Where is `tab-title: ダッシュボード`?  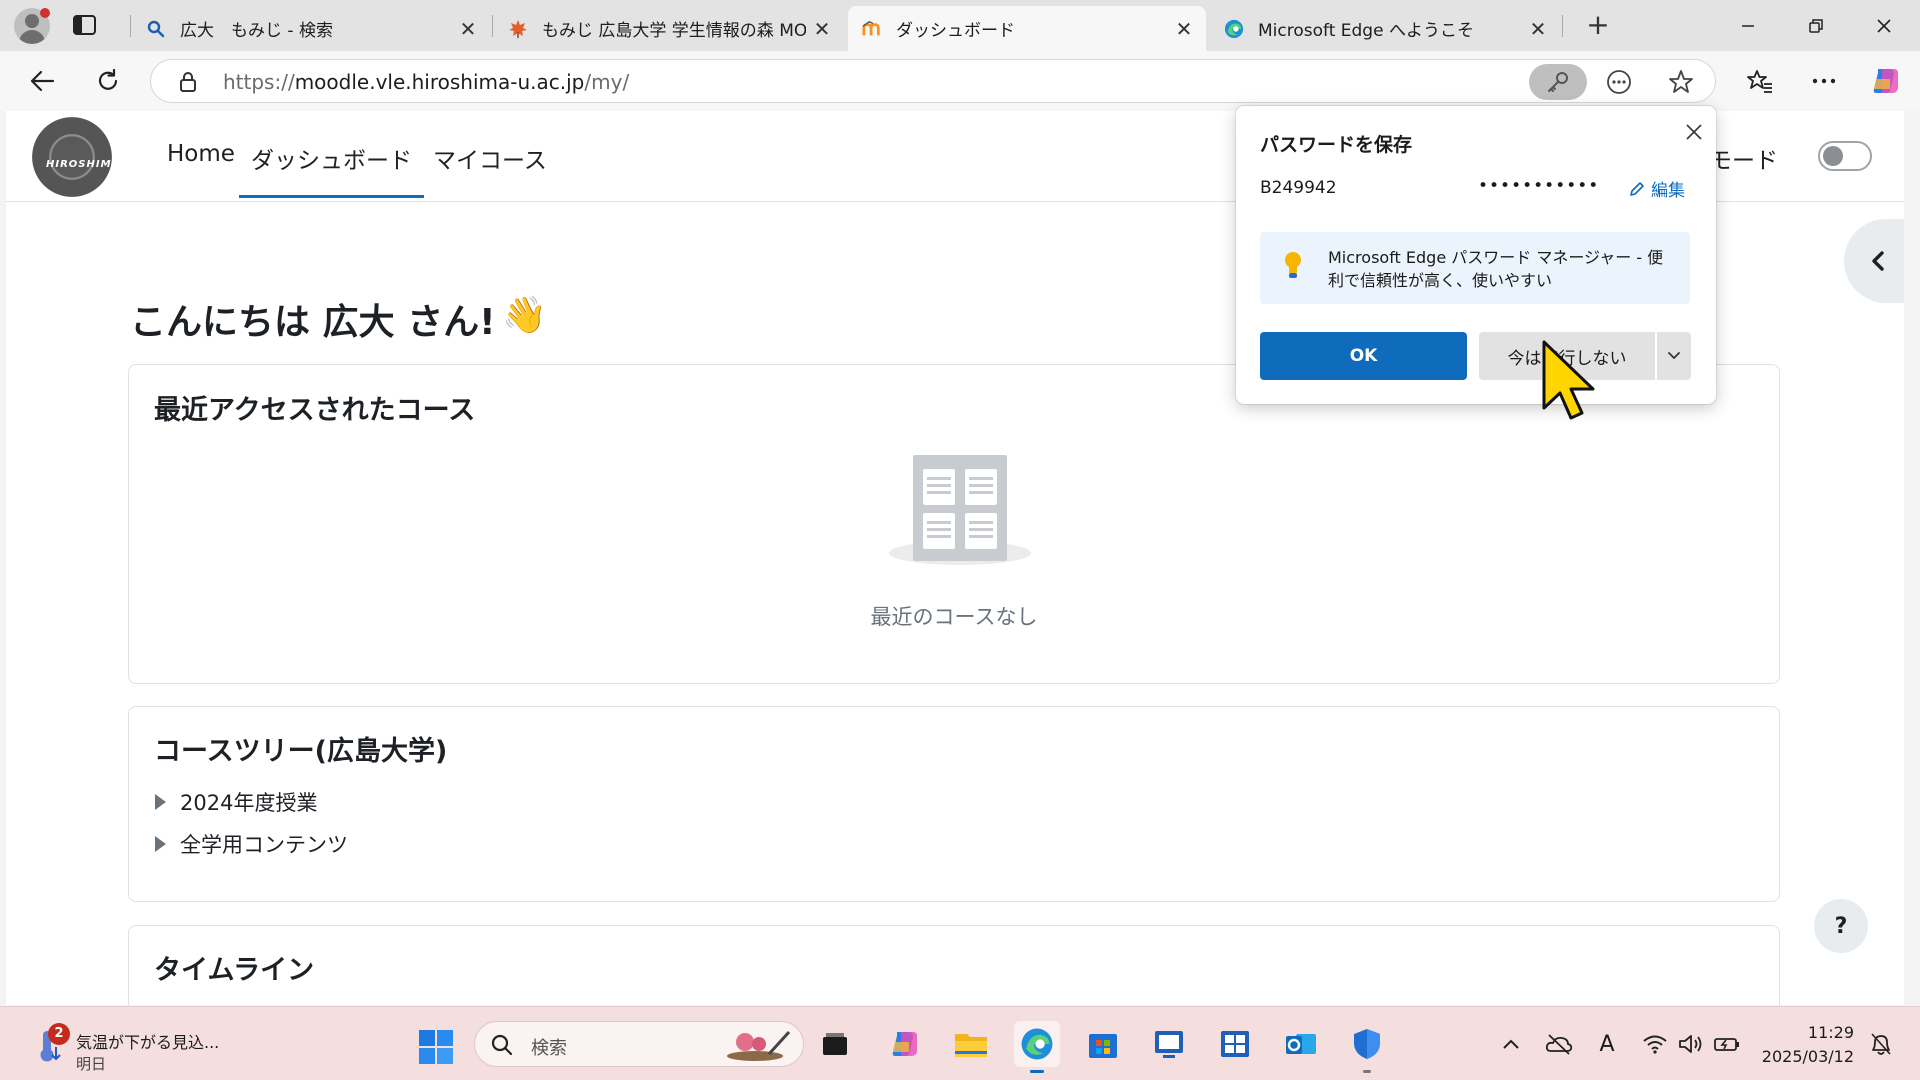
tab-title: ダッシュボード is located at coordinates (955, 31).